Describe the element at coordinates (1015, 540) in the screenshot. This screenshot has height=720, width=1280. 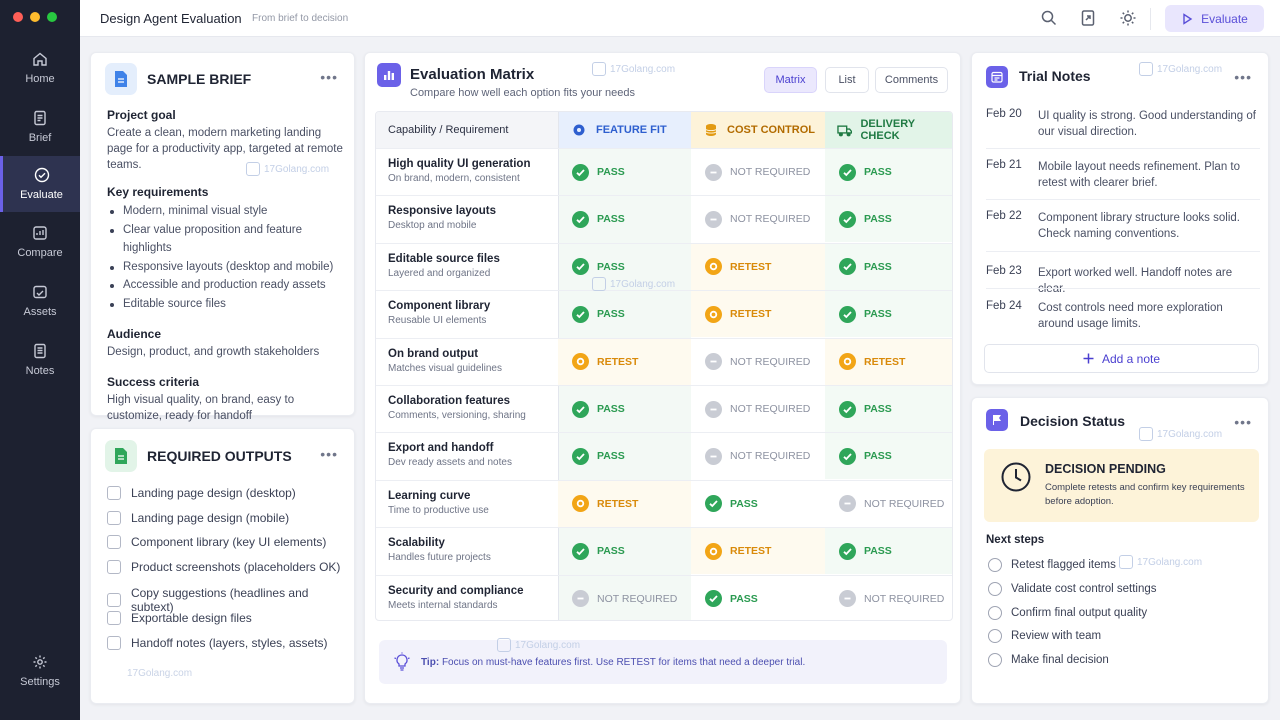
I see `next-steps-heading: Next steps` at that location.